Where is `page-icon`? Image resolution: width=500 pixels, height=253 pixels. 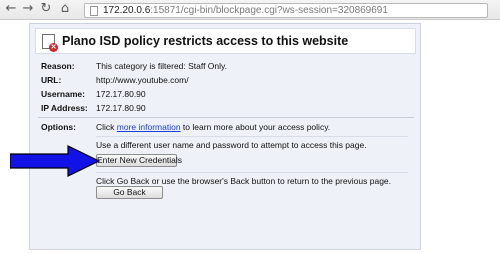 page-icon is located at coordinates (94, 11).